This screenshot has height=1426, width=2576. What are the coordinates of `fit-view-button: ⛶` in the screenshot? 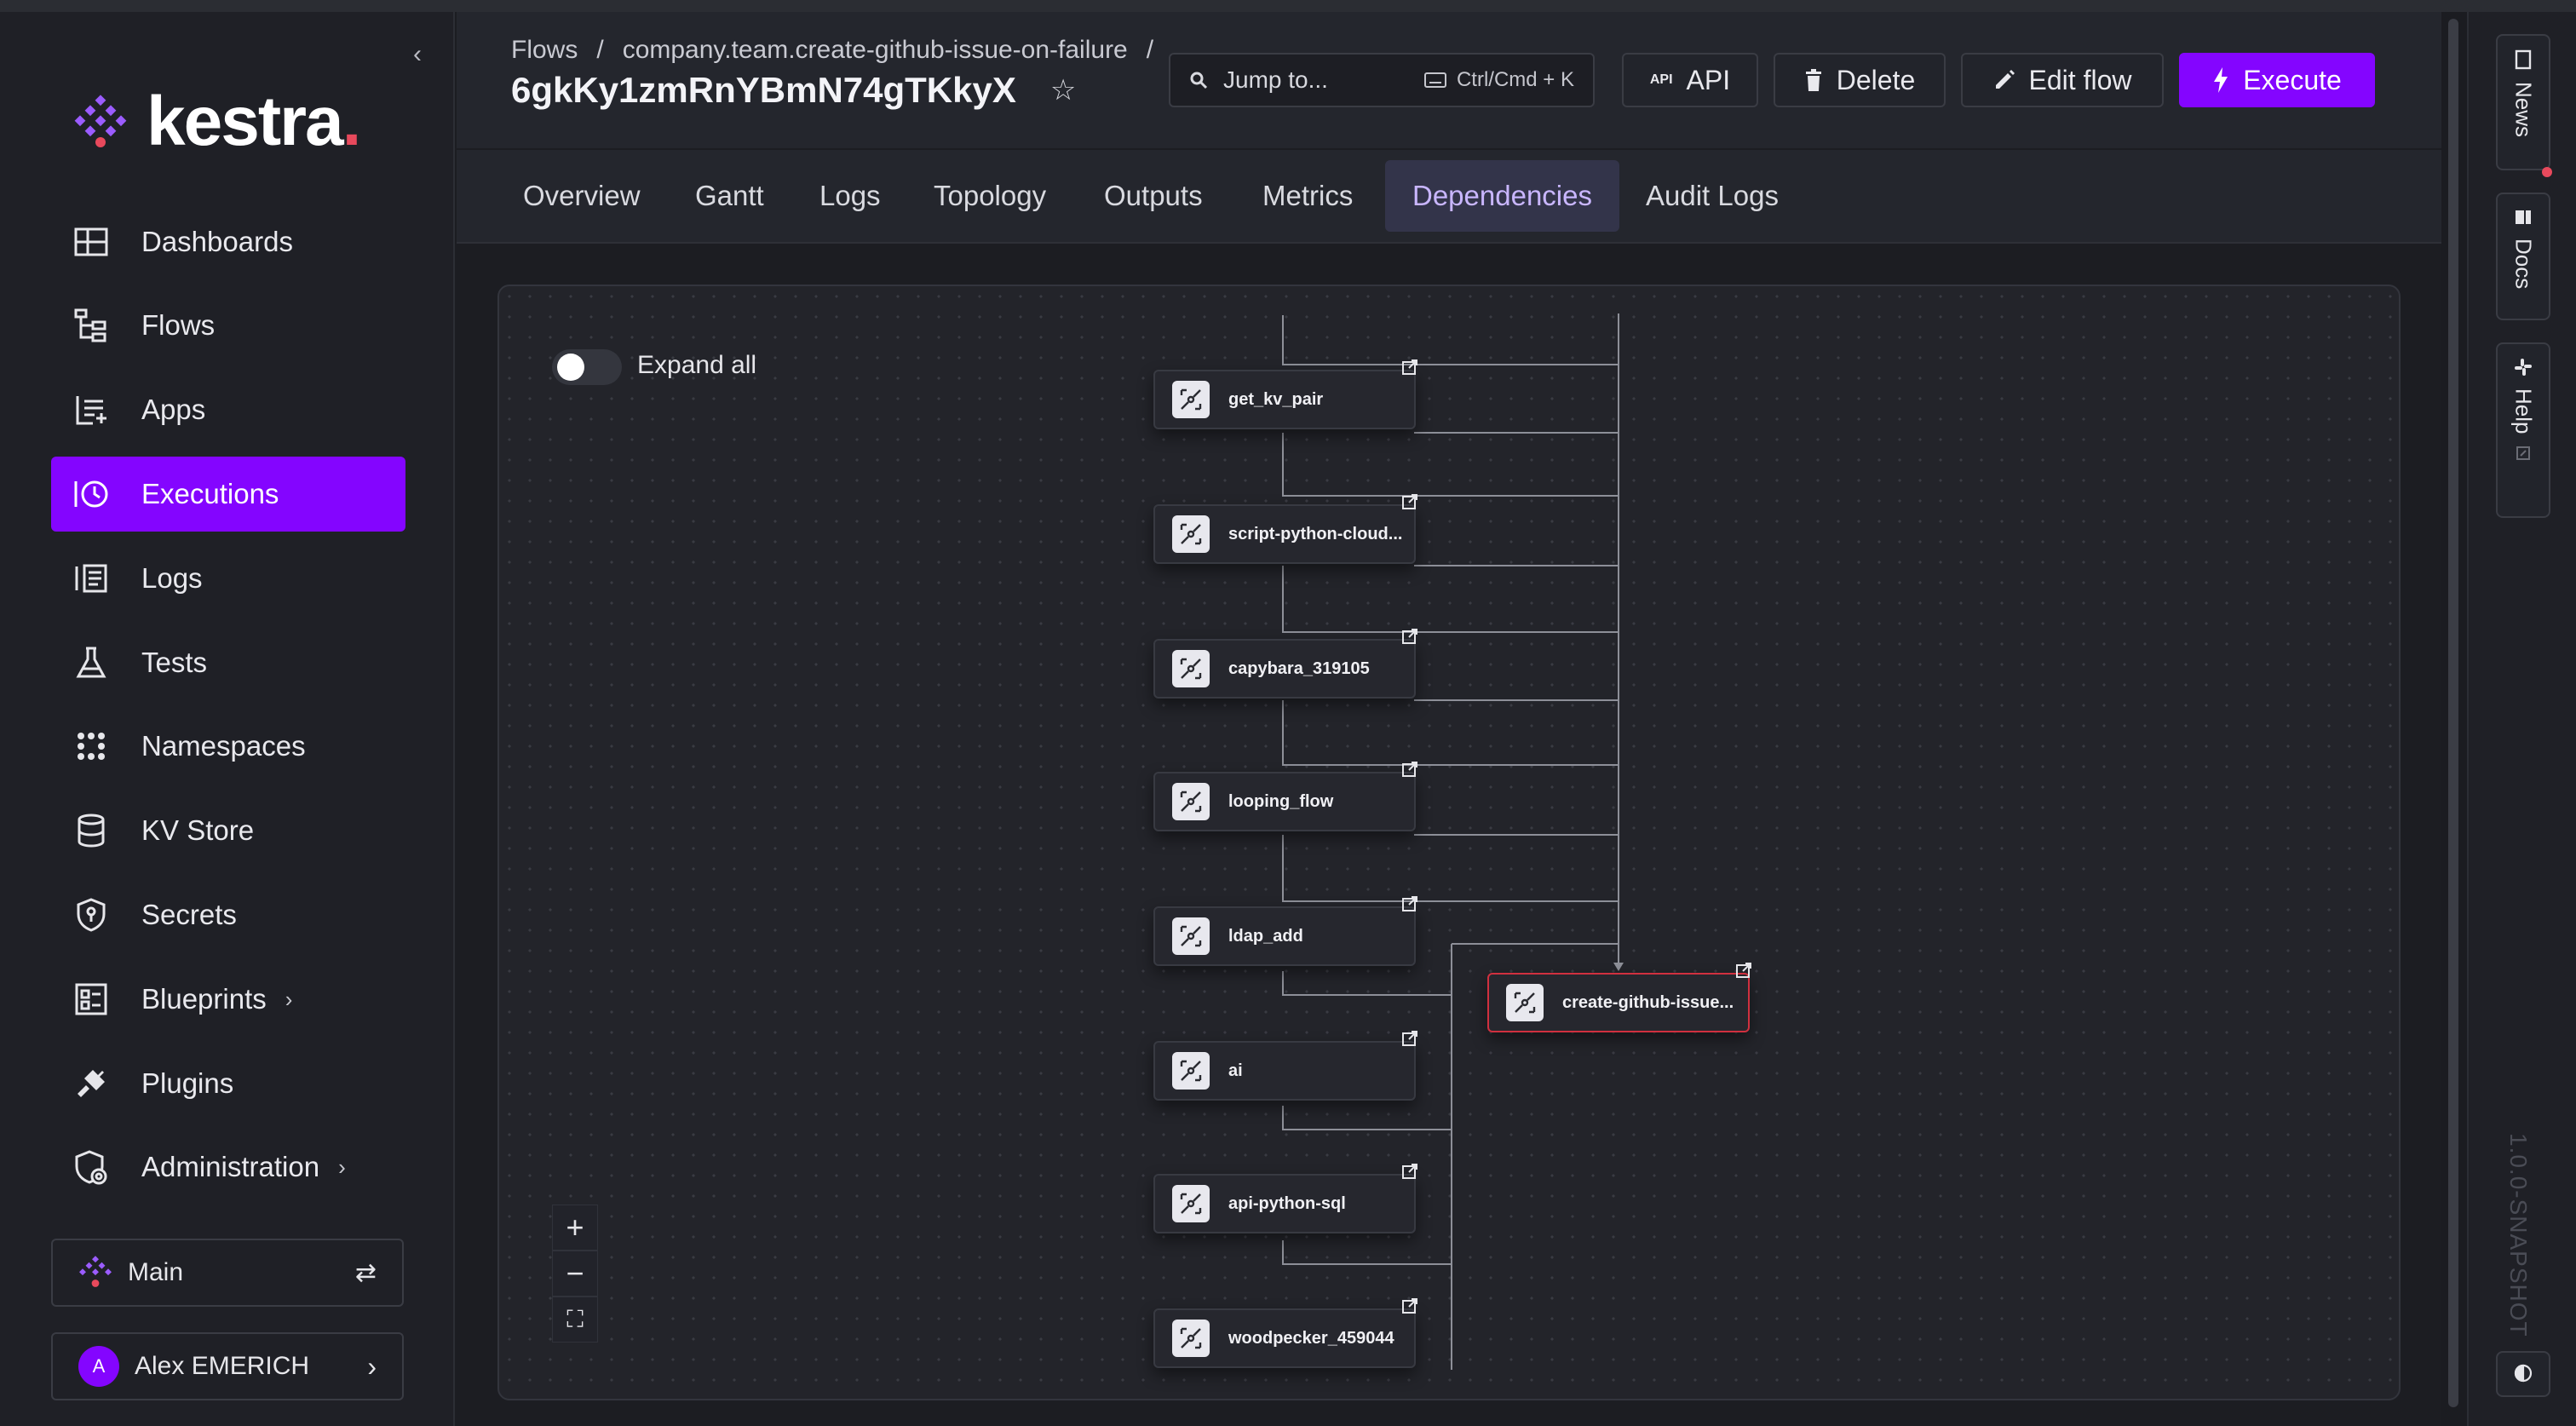 It's located at (575, 1320).